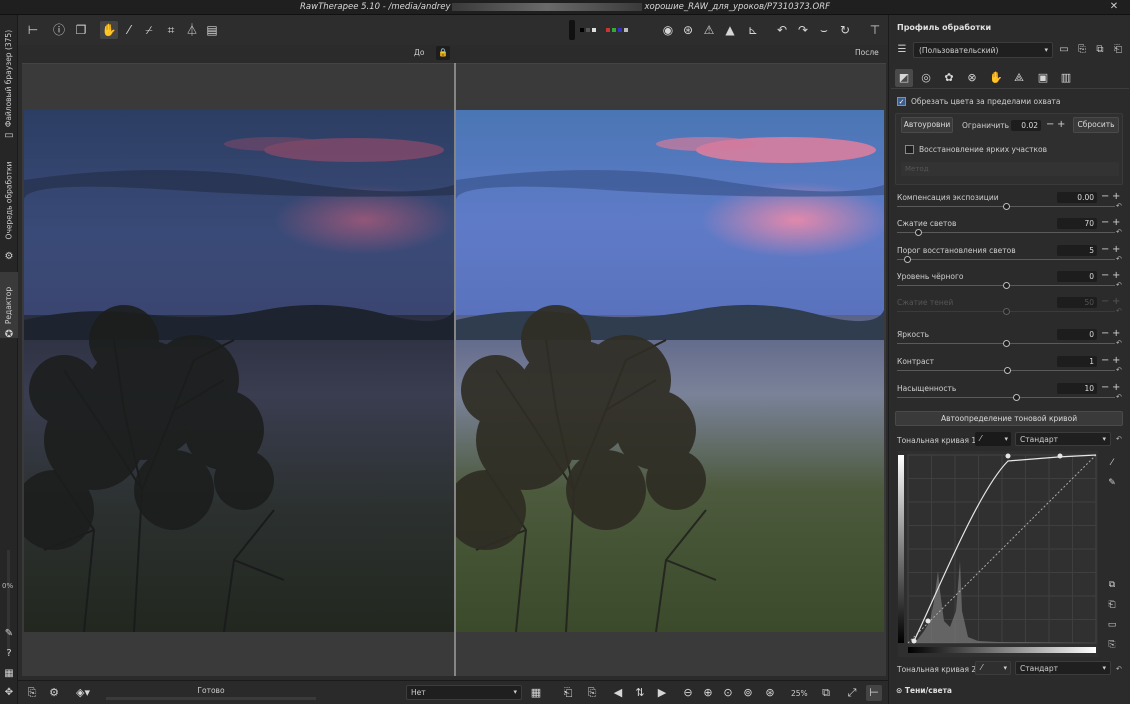  Describe the element at coordinates (979, 101) in the screenshot. I see `clip-gamut-row: ✓ Обрезать цвета за пределами охвата` at that location.